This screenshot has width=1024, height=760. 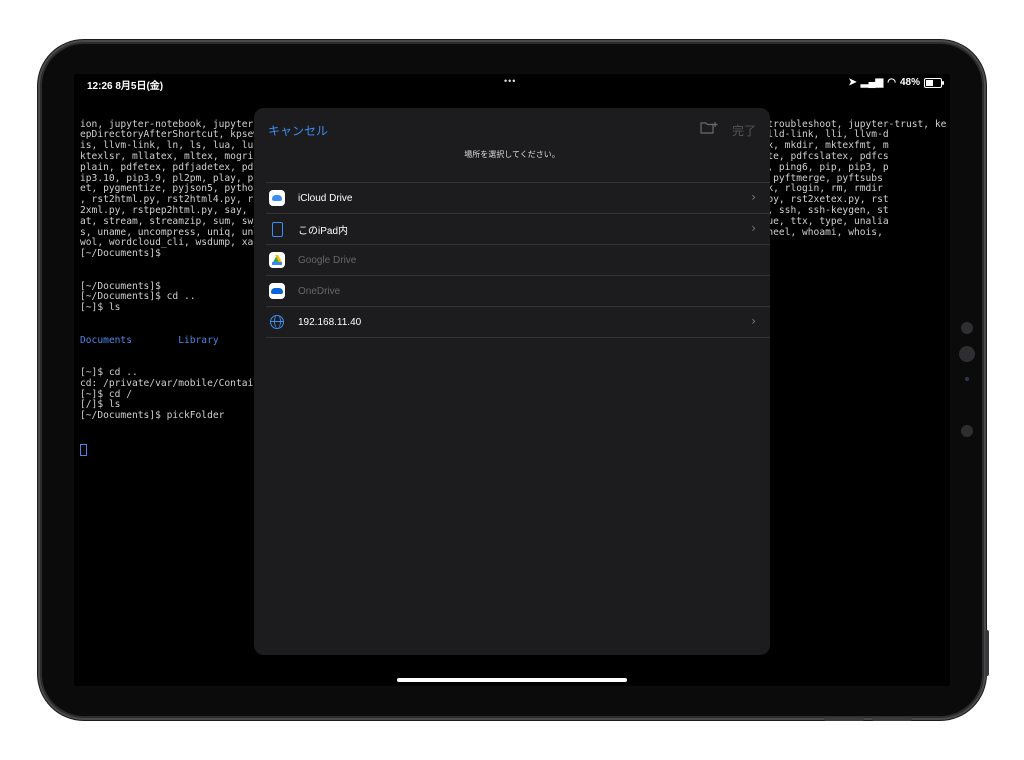 I want to click on status-time: 12:26 8月5日(金), so click(x=125, y=86).